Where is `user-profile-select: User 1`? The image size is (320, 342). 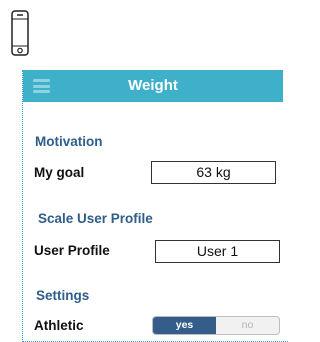 user-profile-select: User 1 is located at coordinates (217, 251).